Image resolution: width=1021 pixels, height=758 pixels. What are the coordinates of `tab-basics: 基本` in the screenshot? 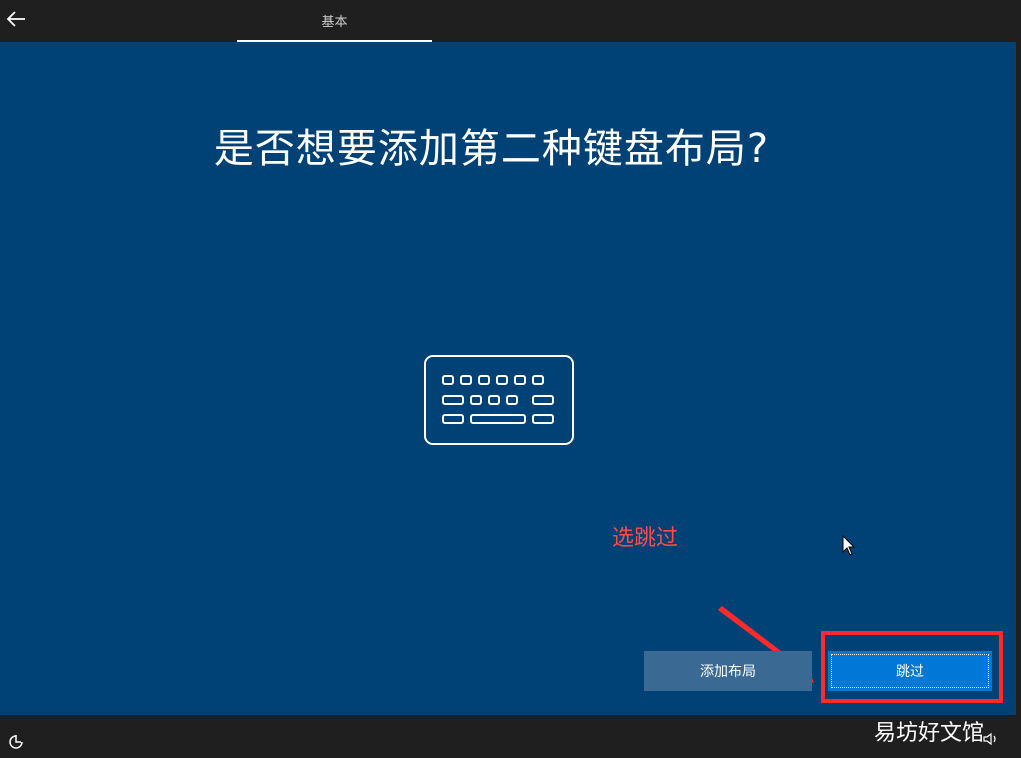 It's located at (334, 21).